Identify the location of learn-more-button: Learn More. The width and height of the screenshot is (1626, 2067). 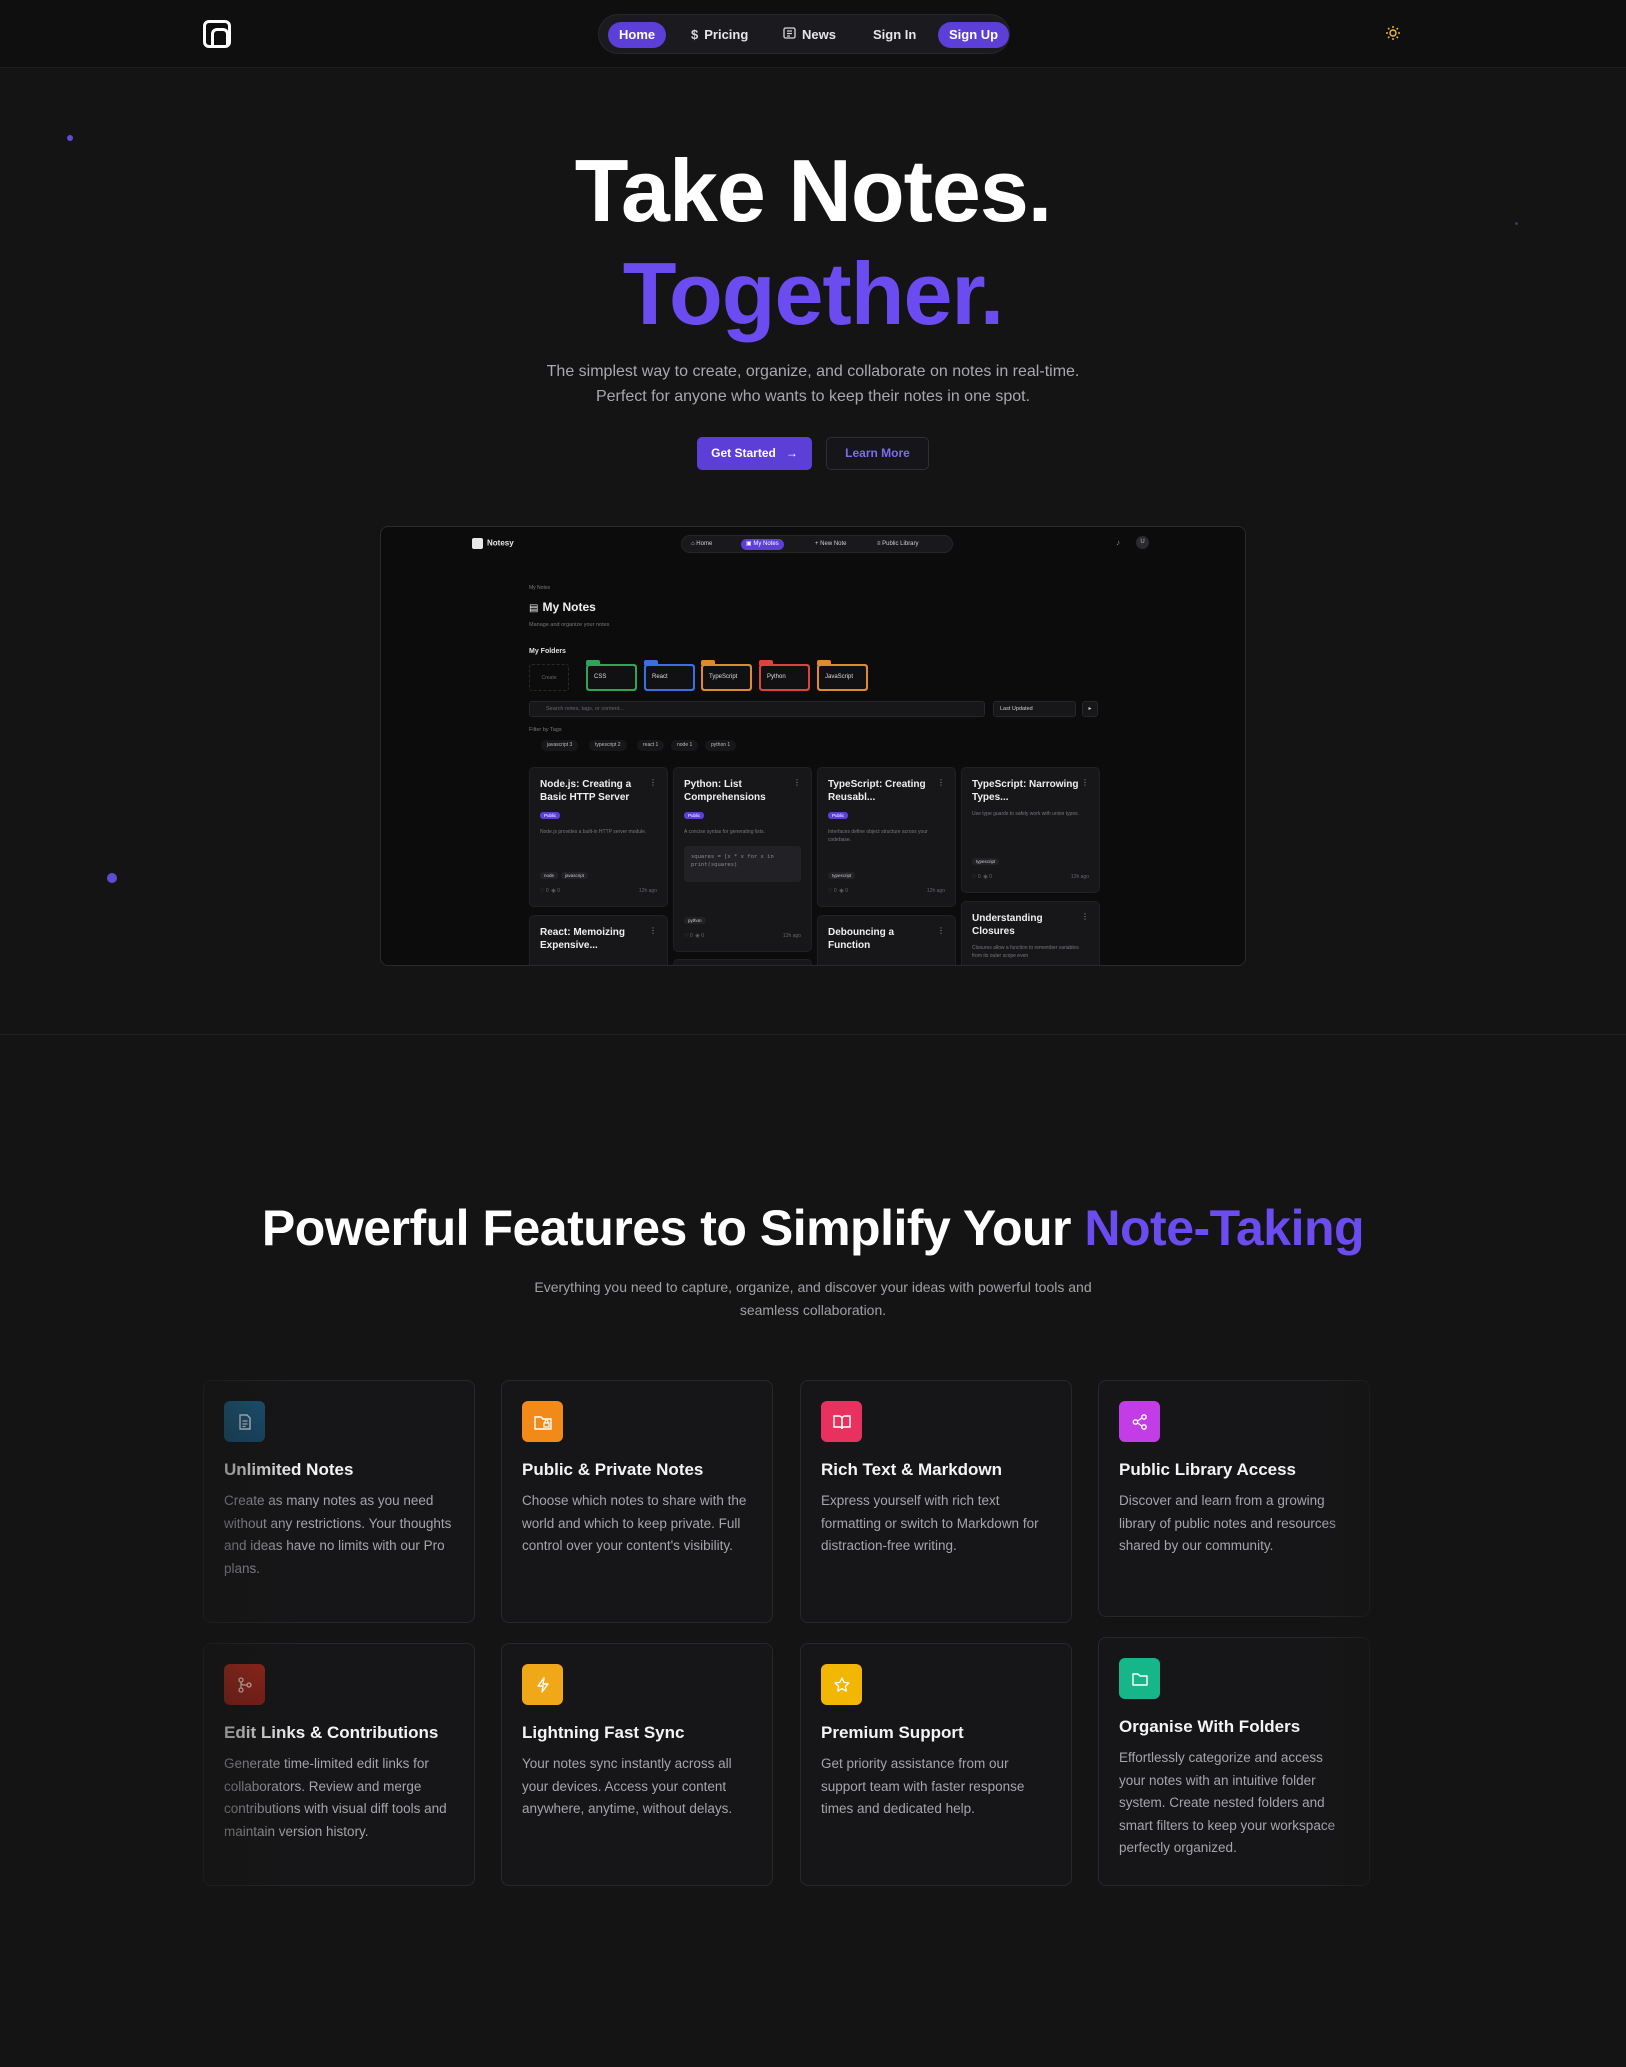
(877, 453).